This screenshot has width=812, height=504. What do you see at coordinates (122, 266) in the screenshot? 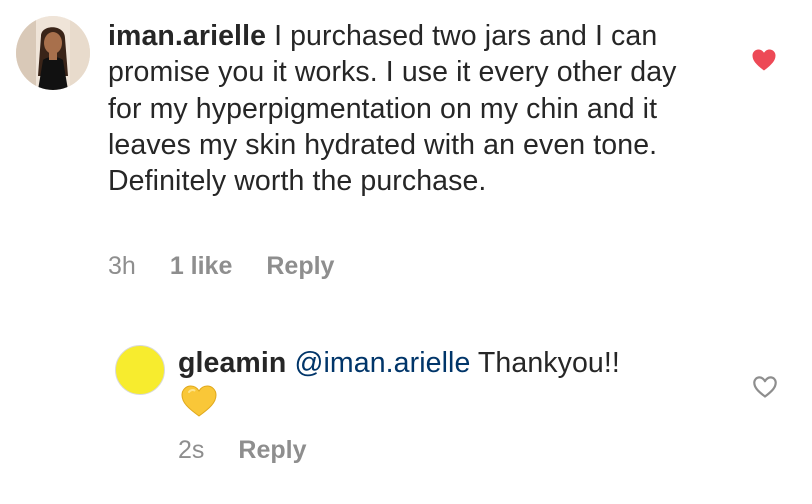
I see `comment-timestamp: 3h` at bounding box center [122, 266].